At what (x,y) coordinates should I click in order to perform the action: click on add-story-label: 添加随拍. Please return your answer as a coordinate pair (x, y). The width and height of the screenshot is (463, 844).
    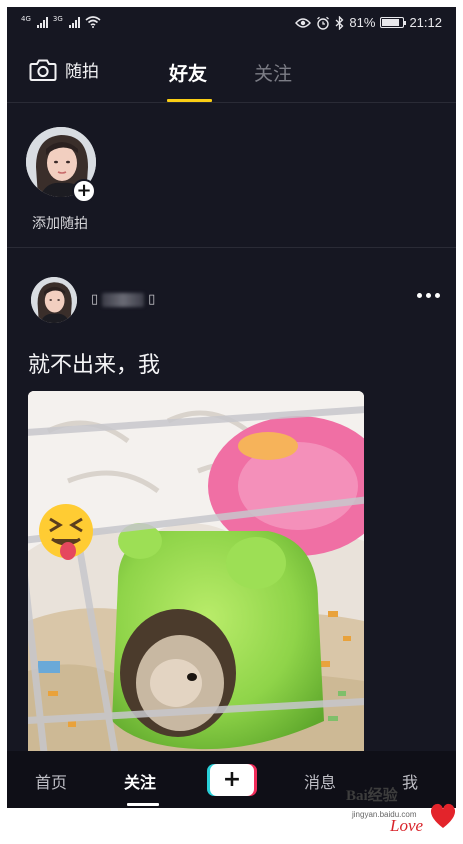
    Looking at the image, I should click on (60, 224).